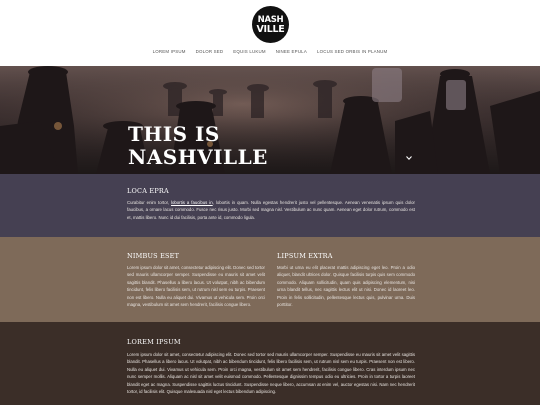  Describe the element at coordinates (291, 51) in the screenshot. I see `nav-item-ninee-epula: NINEE EPULA` at that location.